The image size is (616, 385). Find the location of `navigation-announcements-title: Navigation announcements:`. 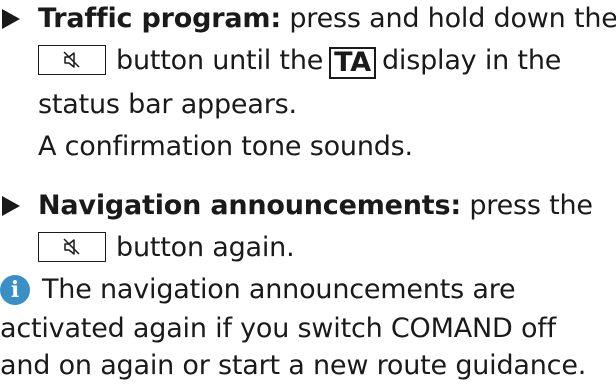

navigation-announcements-title: Navigation announcements: is located at coordinates (249, 205).